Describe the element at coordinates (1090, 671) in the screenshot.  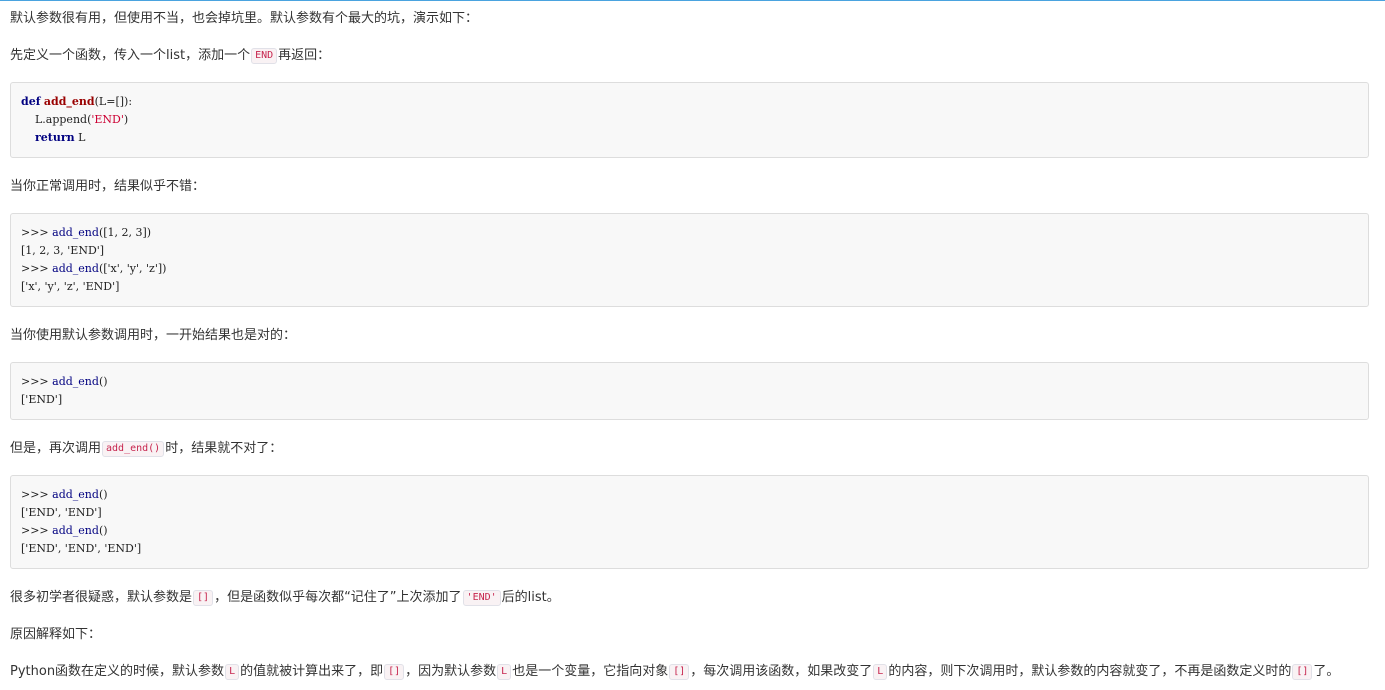
I see `explanation-text: 的内容，则下次调用时，默认参数的内容就变了，不再是函数定义时的` at that location.